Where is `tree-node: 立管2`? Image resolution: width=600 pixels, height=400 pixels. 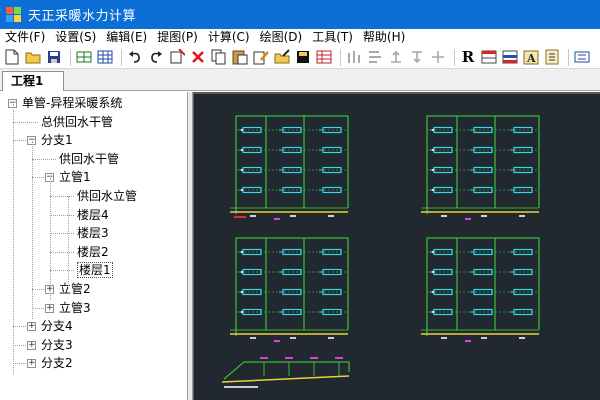 tree-node: 立管2 is located at coordinates (75, 289).